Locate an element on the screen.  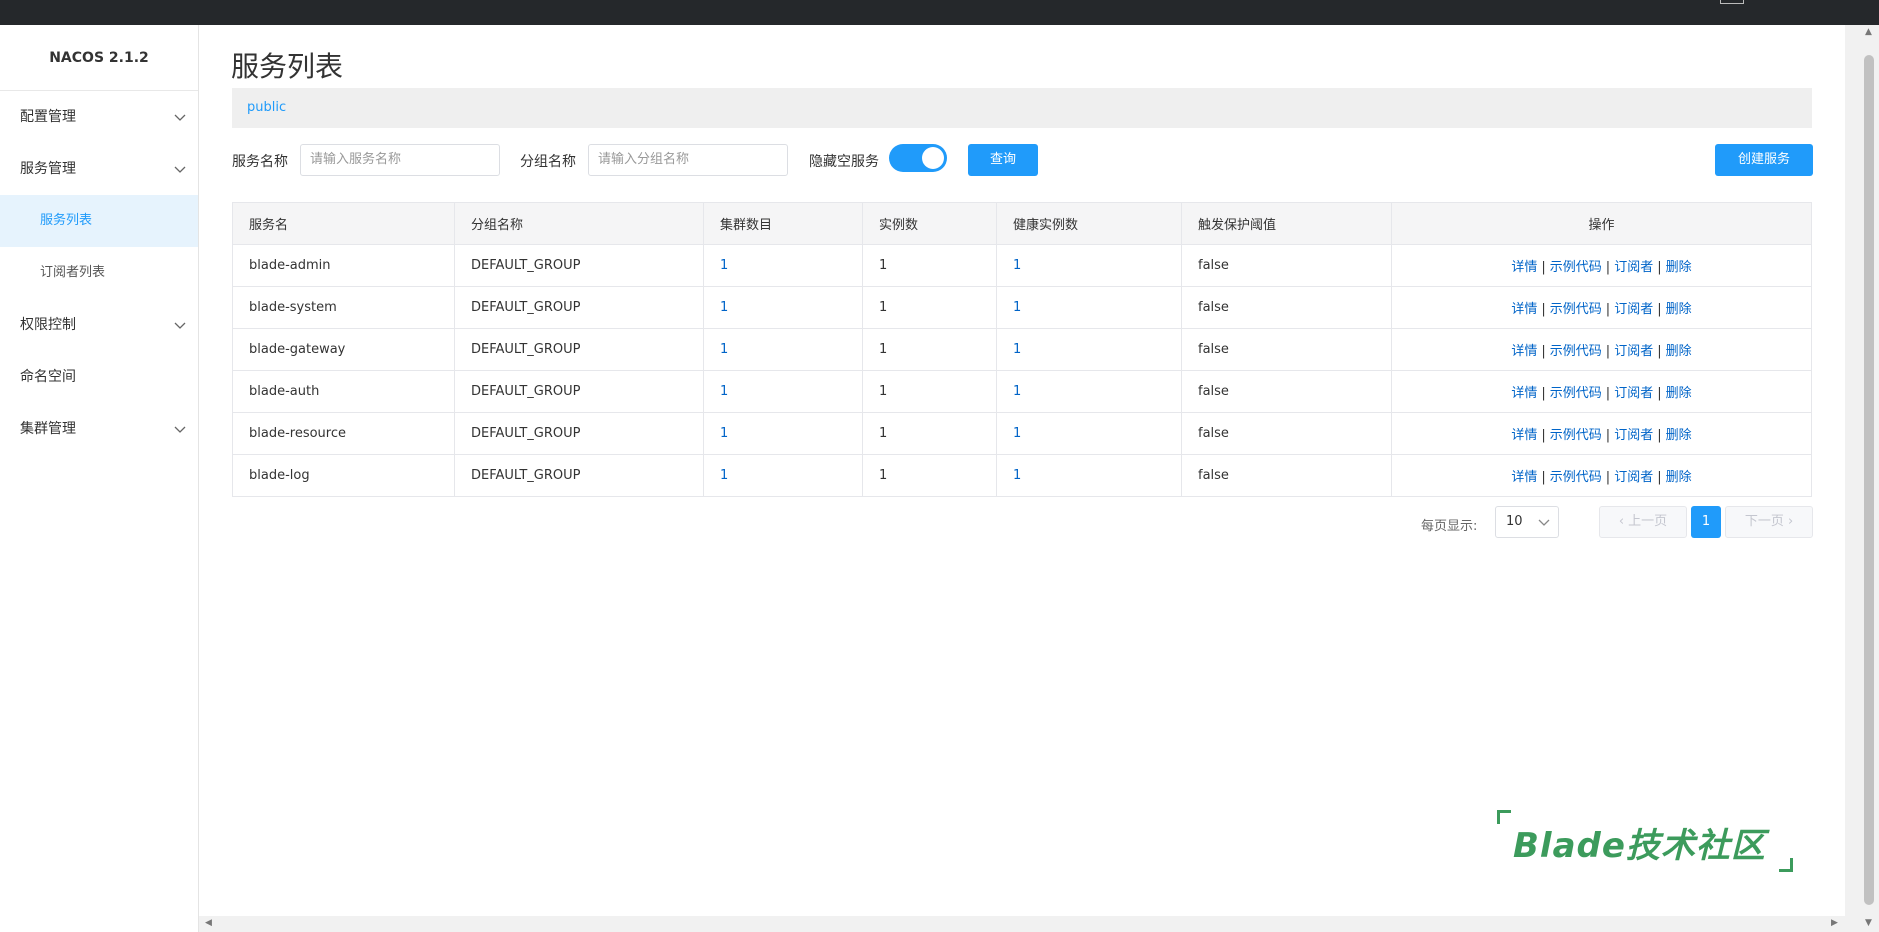
group-name-label: 分组名称 is located at coordinates (548, 162).